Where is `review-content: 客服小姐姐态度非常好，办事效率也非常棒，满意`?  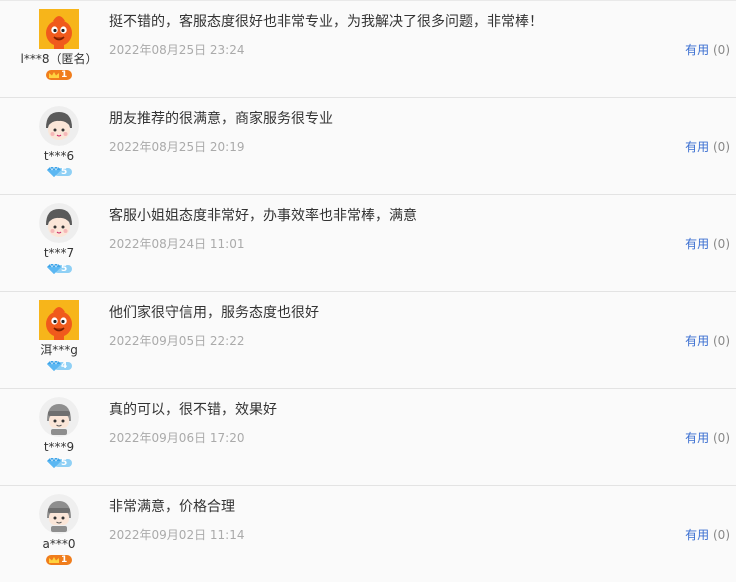 review-content: 客服小姐姐态度非常好，办事效率也非常棒，满意 is located at coordinates (263, 216).